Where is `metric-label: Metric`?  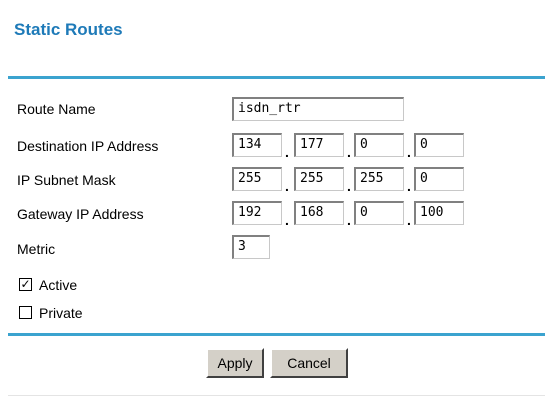
metric-label: Metric is located at coordinates (36, 249).